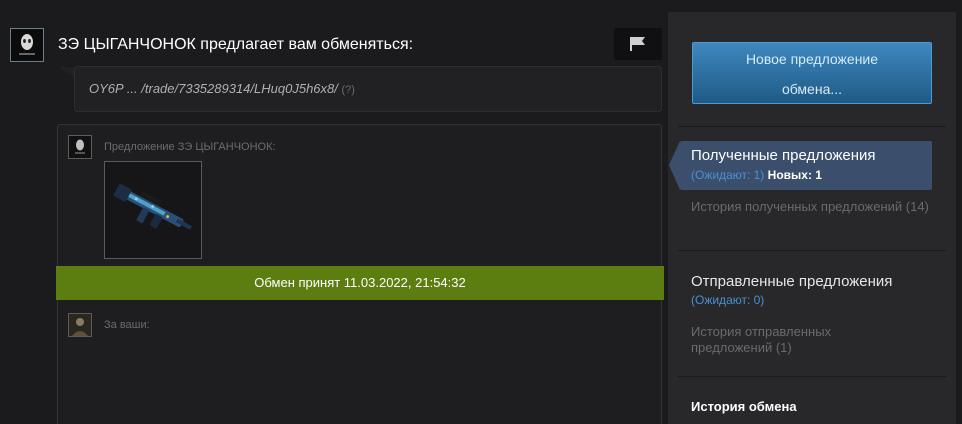  Describe the element at coordinates (236, 44) in the screenshot. I see `page-title: ЗЭ ЦЫГАНЧОНОК предлагает вам обменяться:` at that location.